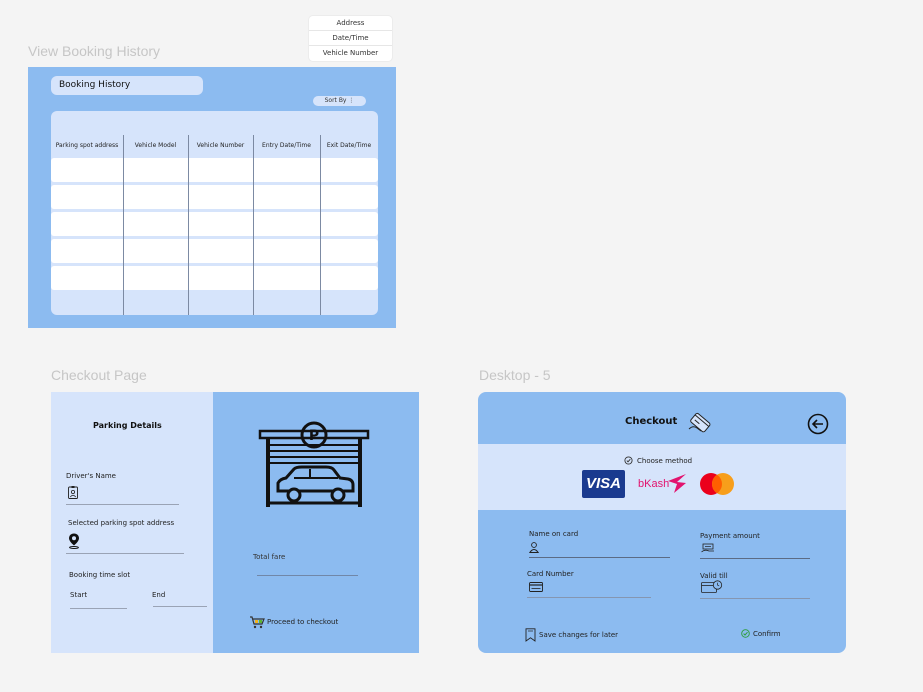 The width and height of the screenshot is (923, 692). Describe the element at coordinates (122, 504) in the screenshot. I see `driver-name-input` at that location.